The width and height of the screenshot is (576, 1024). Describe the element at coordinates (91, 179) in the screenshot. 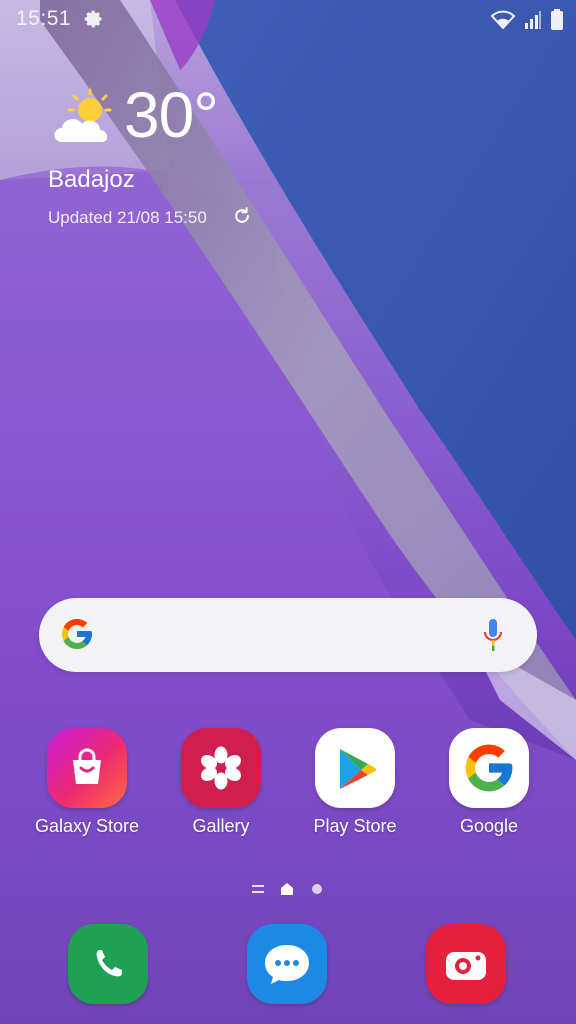

I see `city-name: Badajoz` at that location.